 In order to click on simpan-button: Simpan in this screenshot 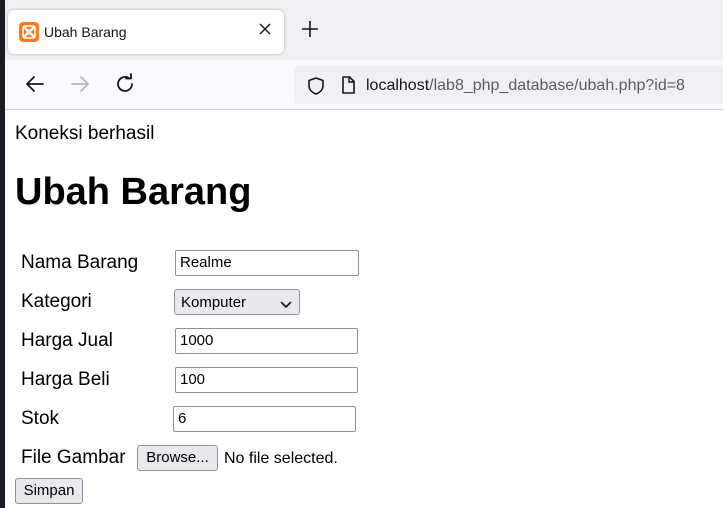, I will do `click(49, 491)`.